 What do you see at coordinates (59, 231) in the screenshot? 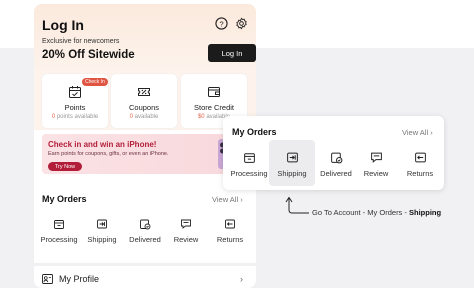
I see `order-processing: Processing` at bounding box center [59, 231].